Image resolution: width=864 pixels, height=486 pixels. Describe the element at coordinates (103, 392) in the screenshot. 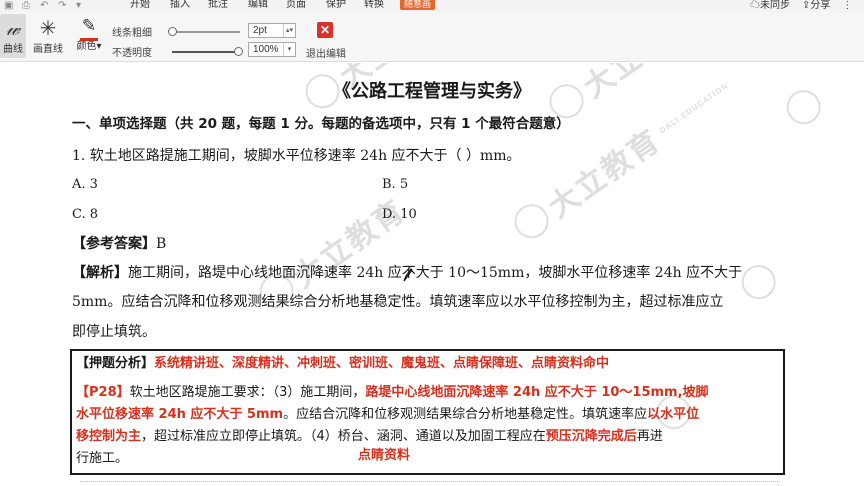

I see `p28-label: 【P28】` at that location.